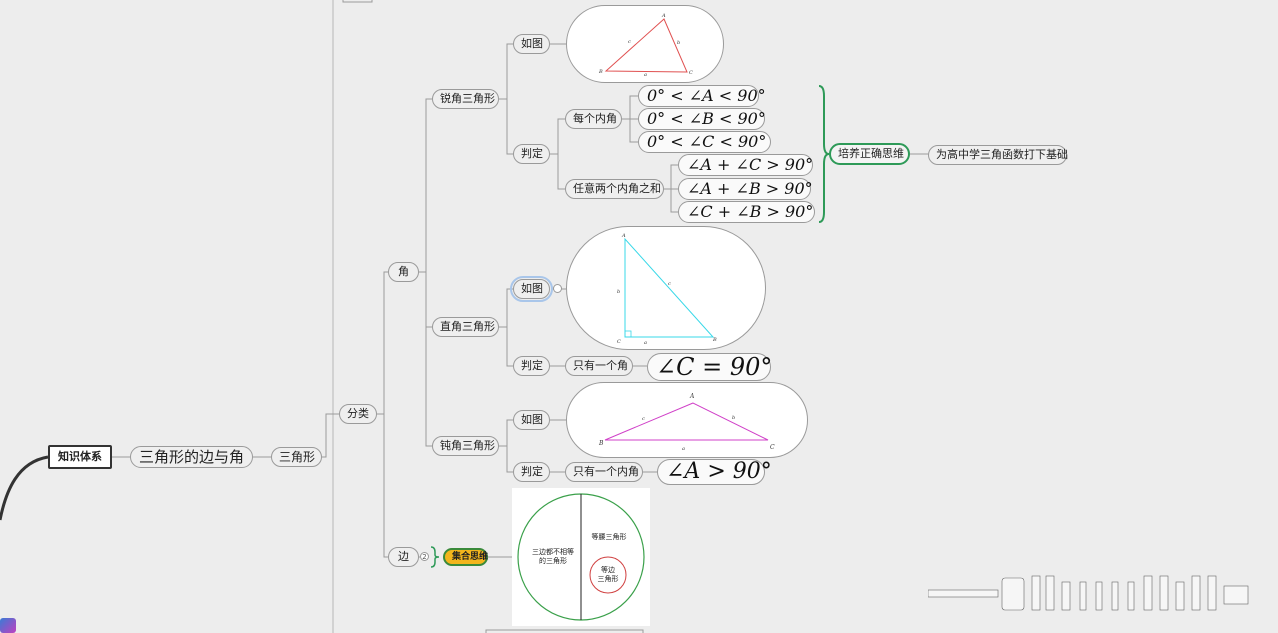 Image resolution: width=1278 pixels, height=633 pixels. Describe the element at coordinates (618, 292) in the screenshot. I see `right-side-b: b` at that location.